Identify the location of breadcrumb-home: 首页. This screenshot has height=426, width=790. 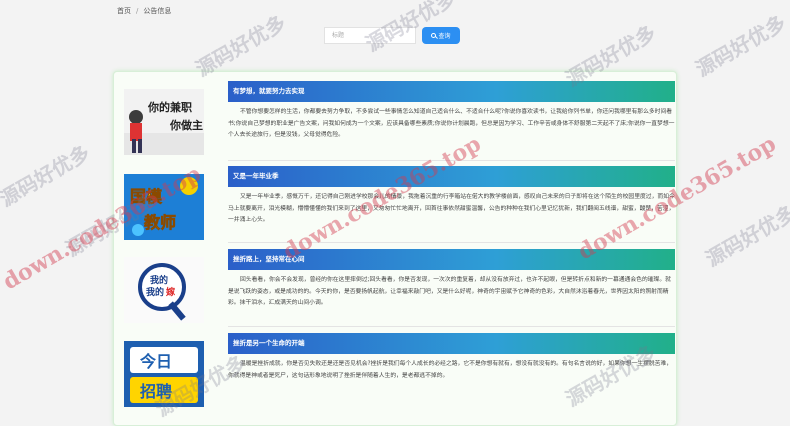
(124, 11).